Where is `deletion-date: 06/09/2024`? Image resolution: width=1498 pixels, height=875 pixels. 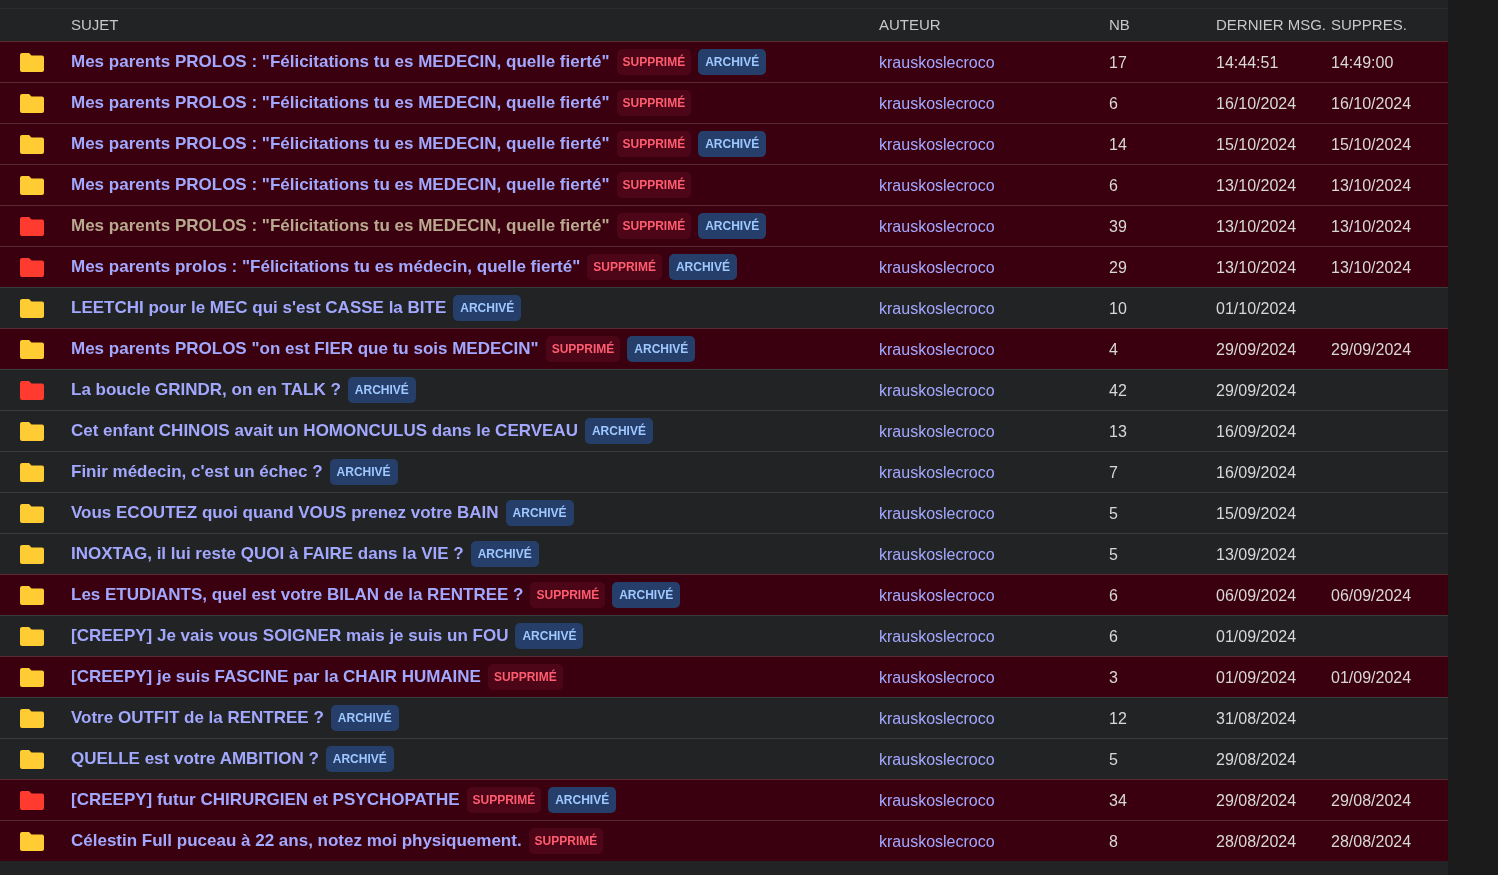
deletion-date: 06/09/2024 is located at coordinates (1371, 595).